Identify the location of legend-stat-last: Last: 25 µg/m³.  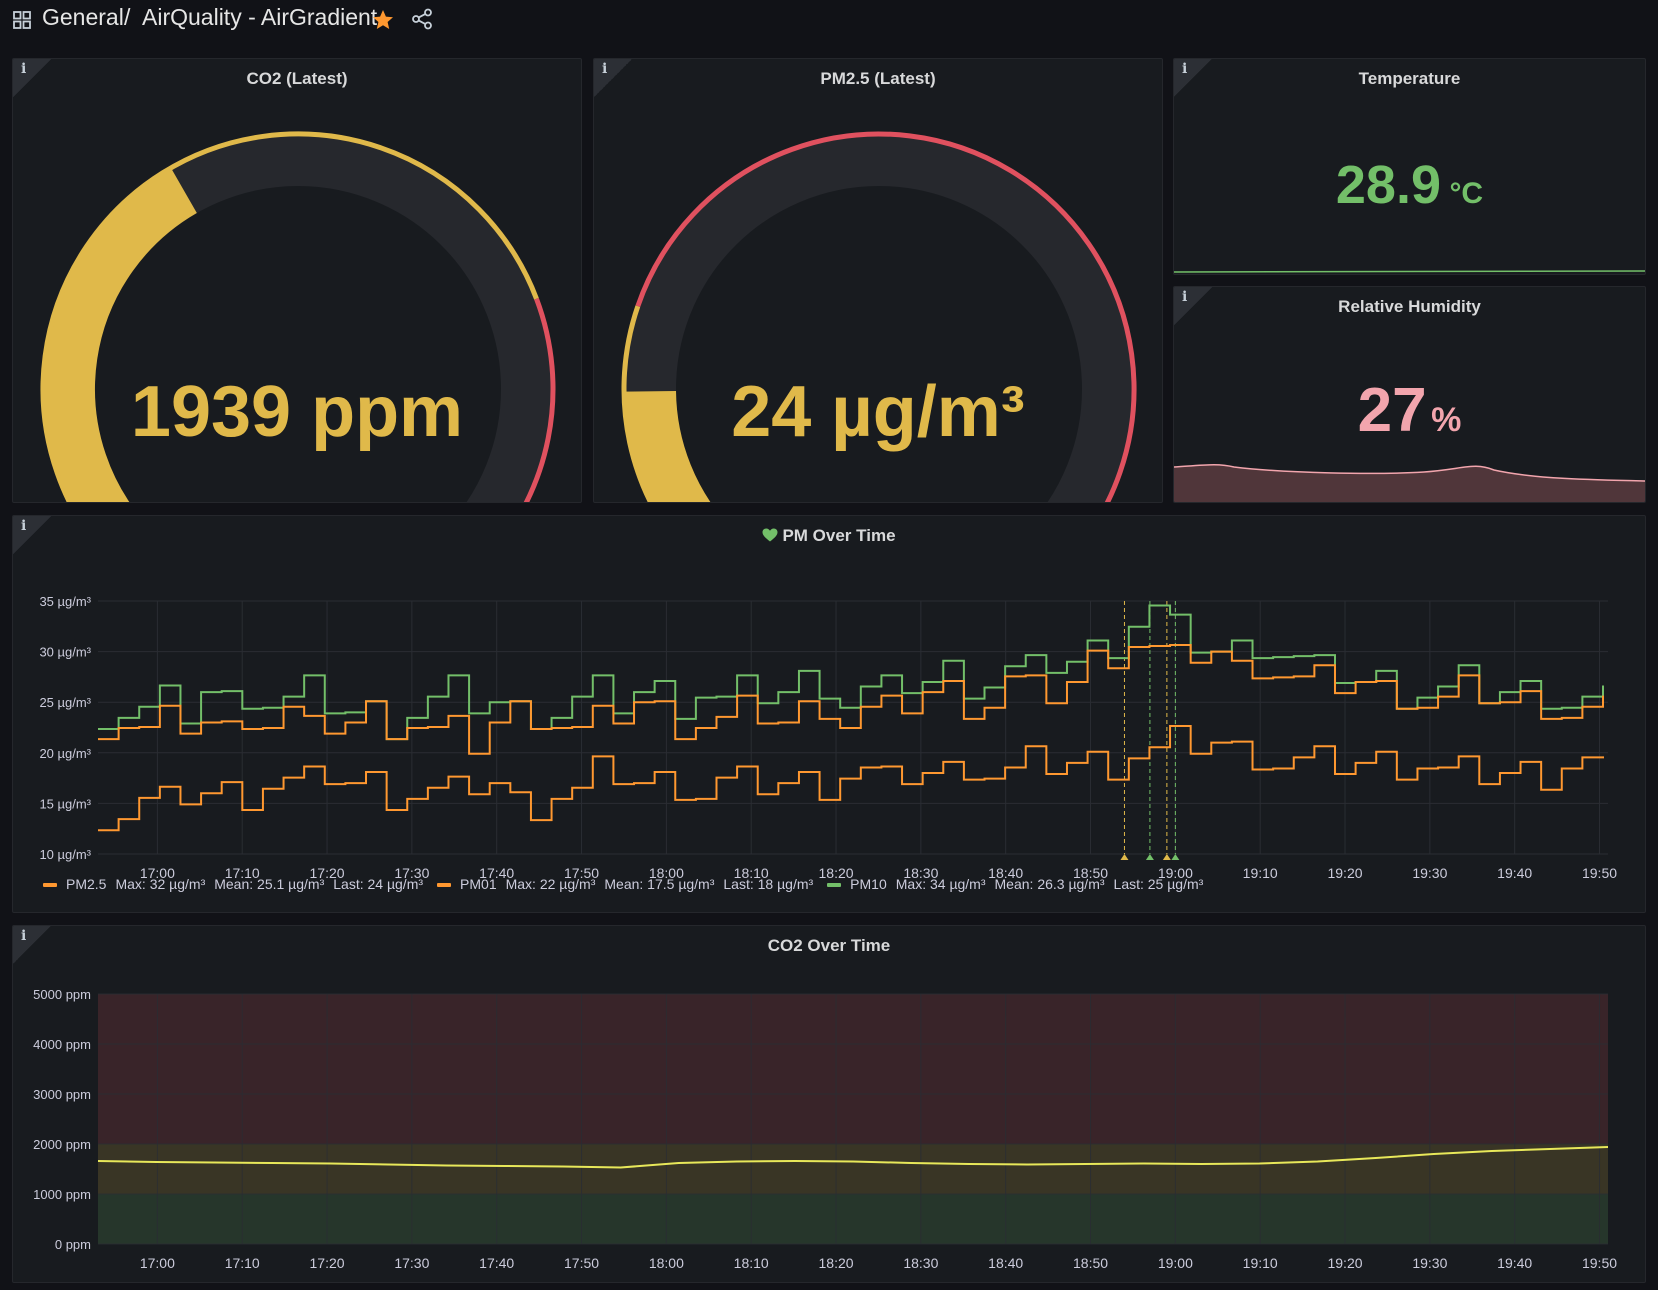
(1158, 884).